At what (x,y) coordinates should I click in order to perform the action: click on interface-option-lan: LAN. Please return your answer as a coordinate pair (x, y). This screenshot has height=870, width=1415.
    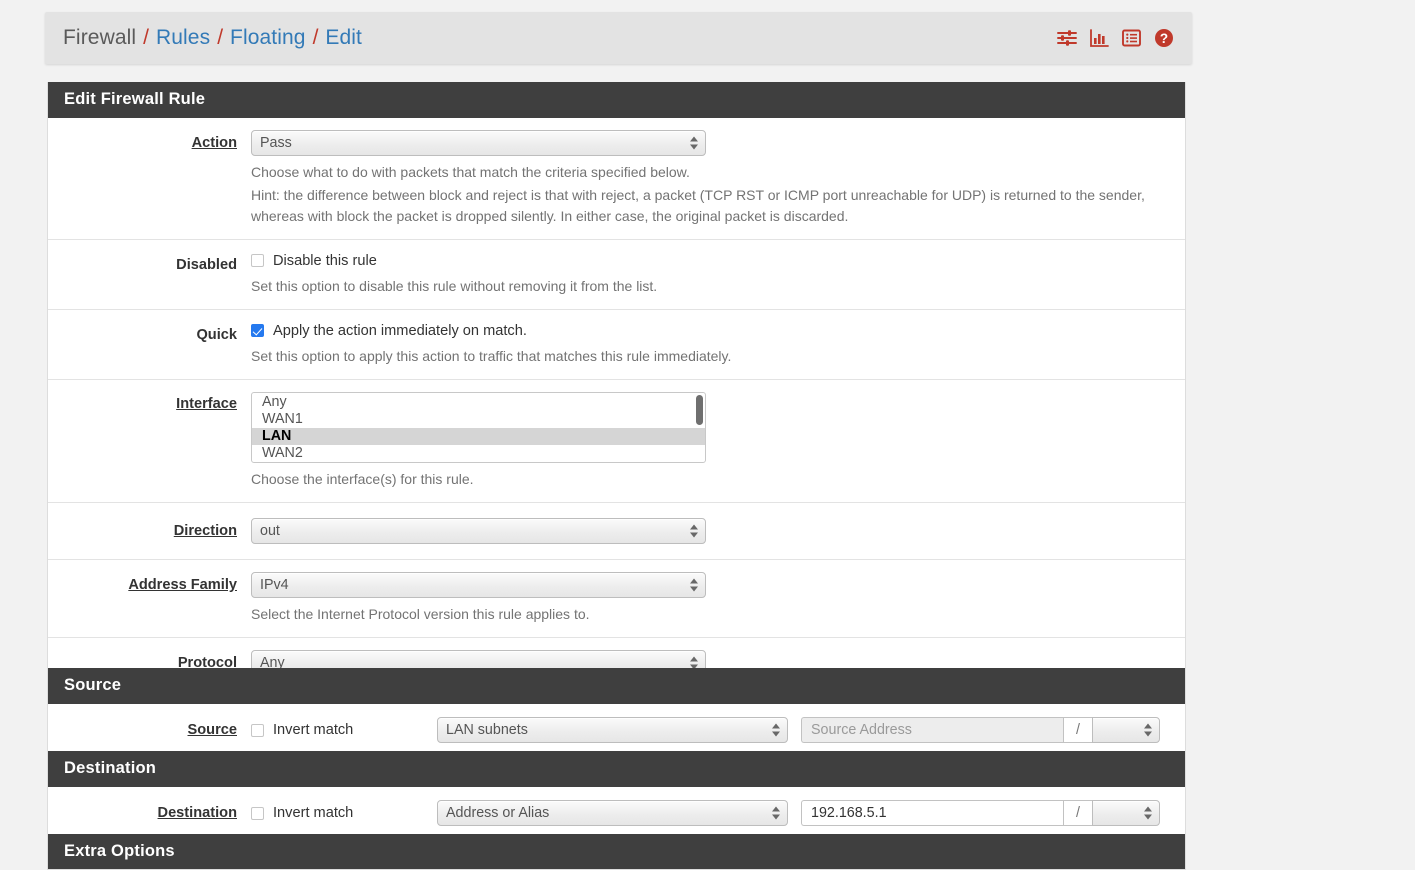
    Looking at the image, I should click on (478, 436).